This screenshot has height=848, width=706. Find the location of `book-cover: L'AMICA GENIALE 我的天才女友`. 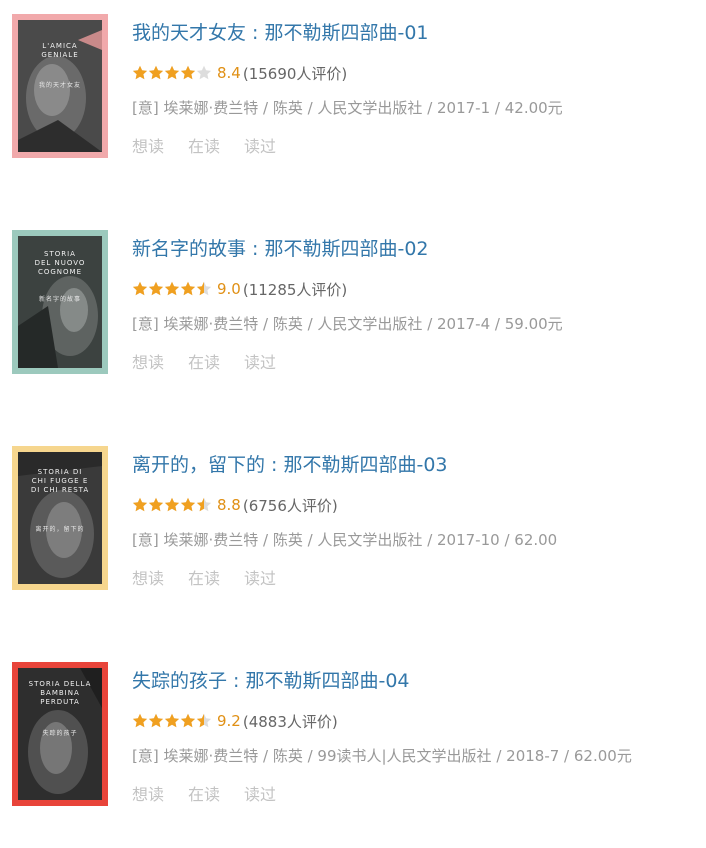

book-cover: L'AMICA GENIALE 我的天才女友 is located at coordinates (60, 86).